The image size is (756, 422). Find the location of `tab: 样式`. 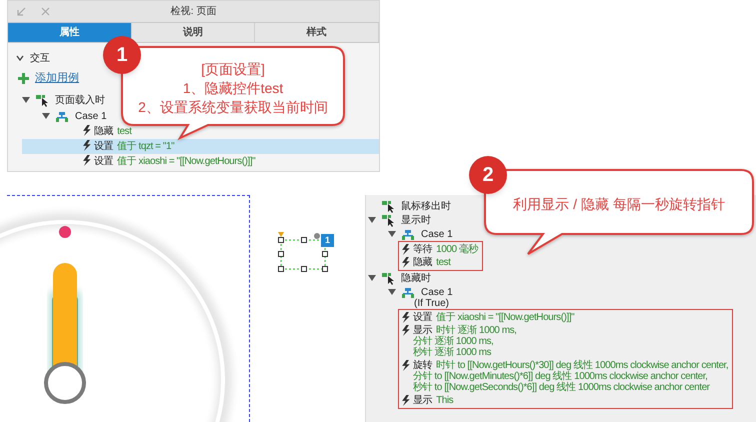

tab: 样式 is located at coordinates (317, 32).